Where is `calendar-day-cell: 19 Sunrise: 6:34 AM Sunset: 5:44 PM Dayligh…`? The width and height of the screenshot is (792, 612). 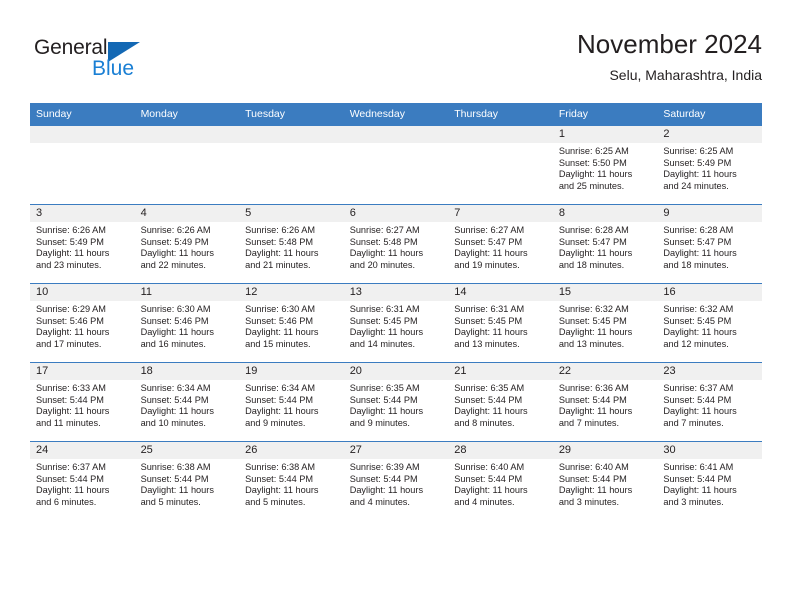
calendar-day-cell: 19 Sunrise: 6:34 AM Sunset: 5:44 PM Dayligh… is located at coordinates (291, 402).